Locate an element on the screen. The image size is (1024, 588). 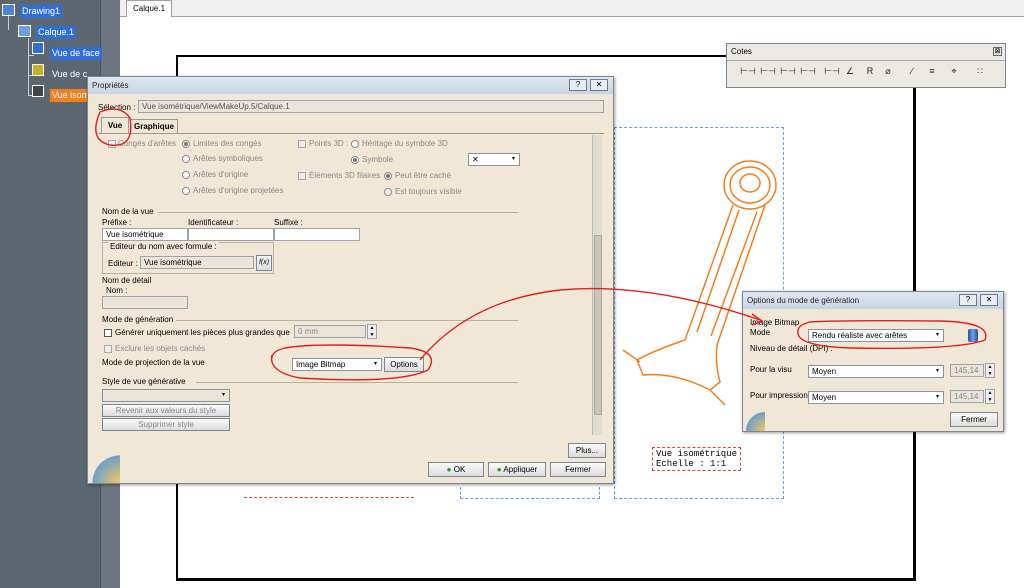
annotation-circle-vue-tab is located at coordinates (113, 127).